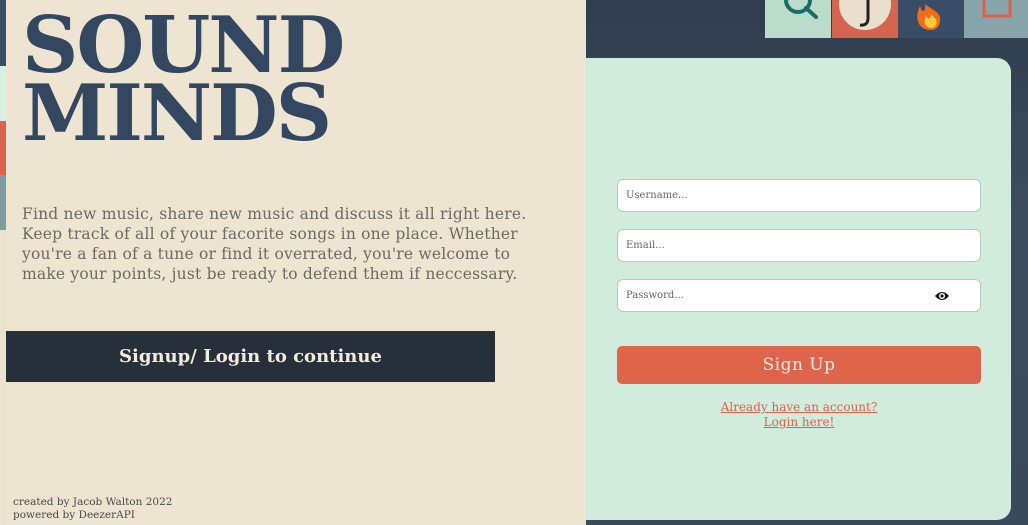 Image resolution: width=1028 pixels, height=525 pixels. What do you see at coordinates (997, 9) in the screenshot?
I see `square-icon` at bounding box center [997, 9].